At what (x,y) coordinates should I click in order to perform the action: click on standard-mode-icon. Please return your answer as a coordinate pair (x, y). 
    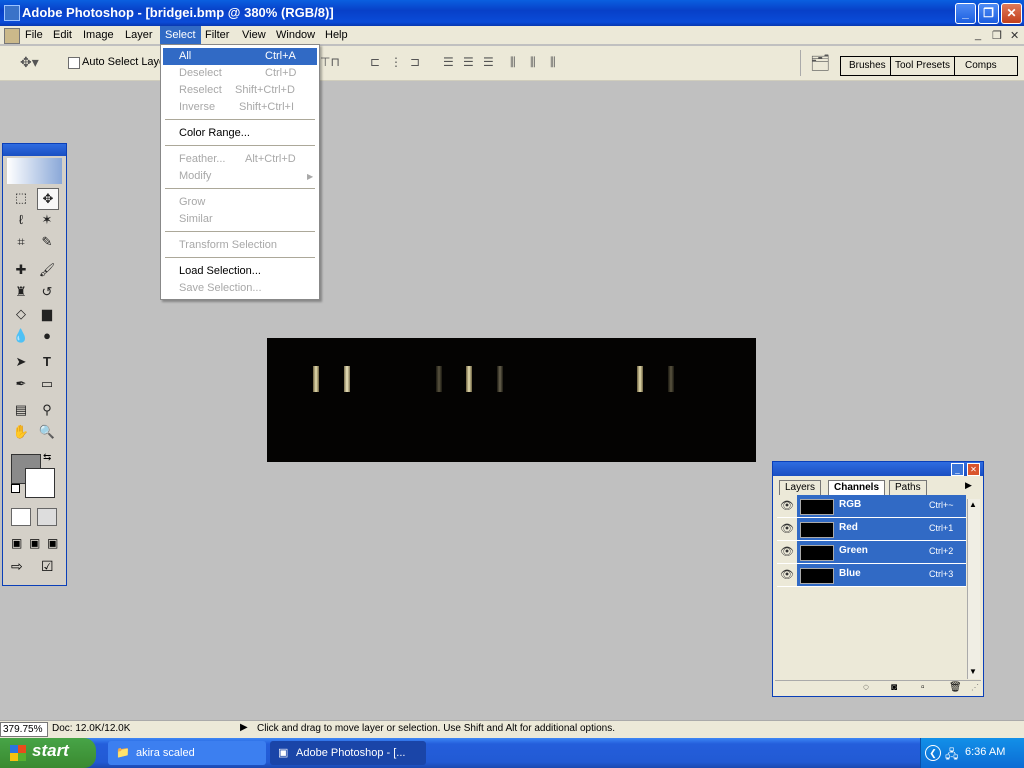
    Looking at the image, I should click on (21, 517).